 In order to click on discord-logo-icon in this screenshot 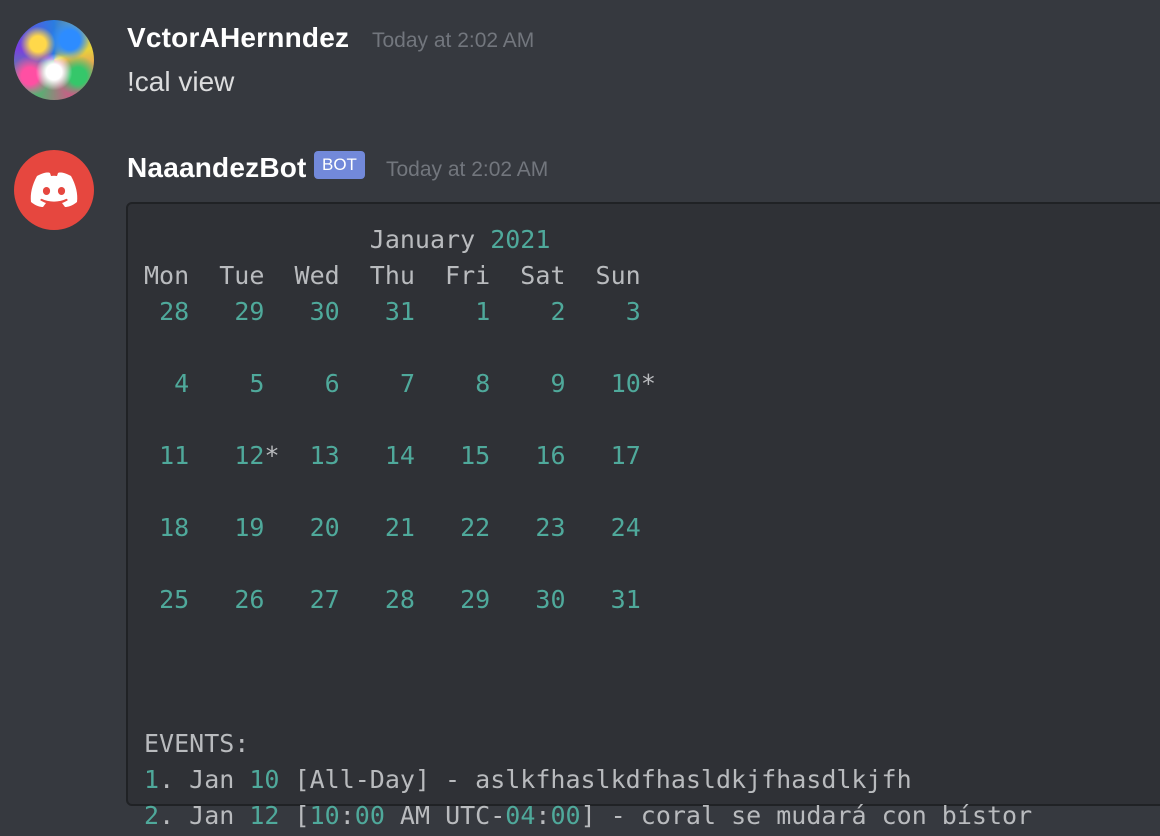, I will do `click(54, 189)`.